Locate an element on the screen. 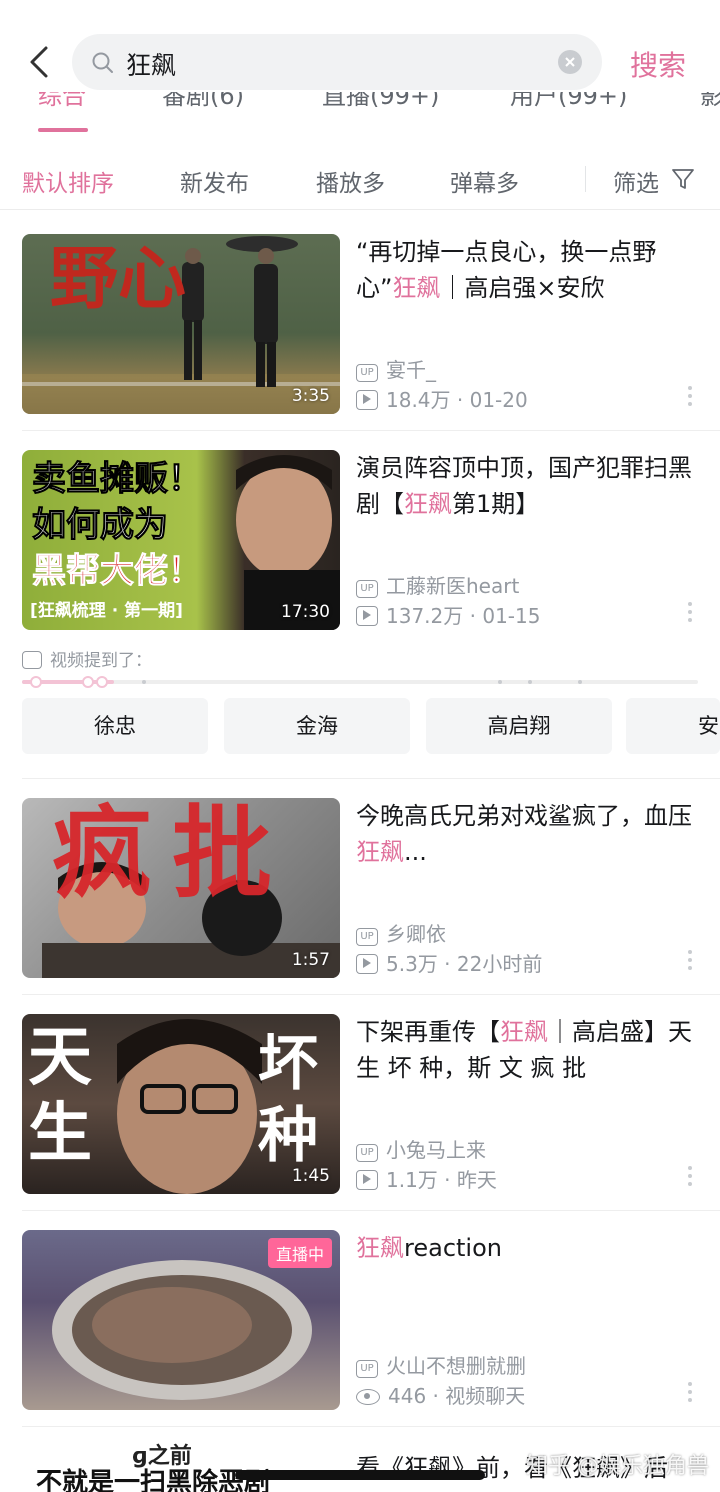 The height and width of the screenshot is (1492, 720). tab-all: 综合 is located at coordinates (62, 101).